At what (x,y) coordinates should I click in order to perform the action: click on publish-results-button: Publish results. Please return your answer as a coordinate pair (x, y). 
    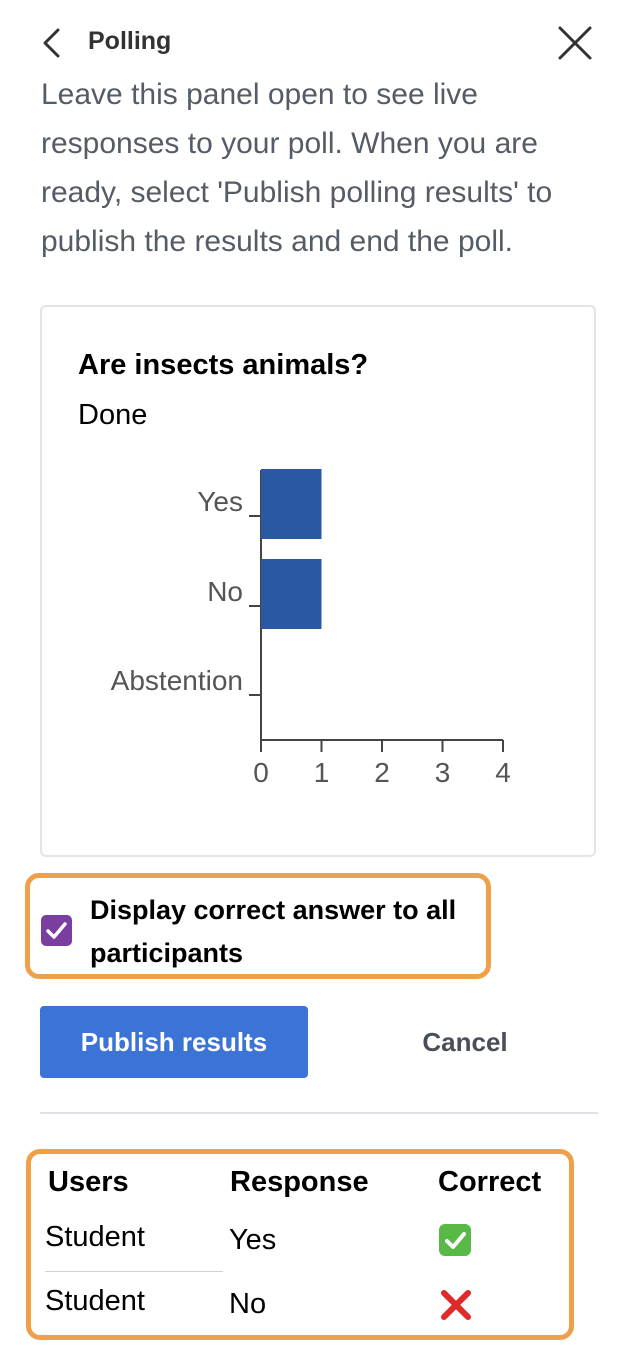
    Looking at the image, I should click on (174, 1042).